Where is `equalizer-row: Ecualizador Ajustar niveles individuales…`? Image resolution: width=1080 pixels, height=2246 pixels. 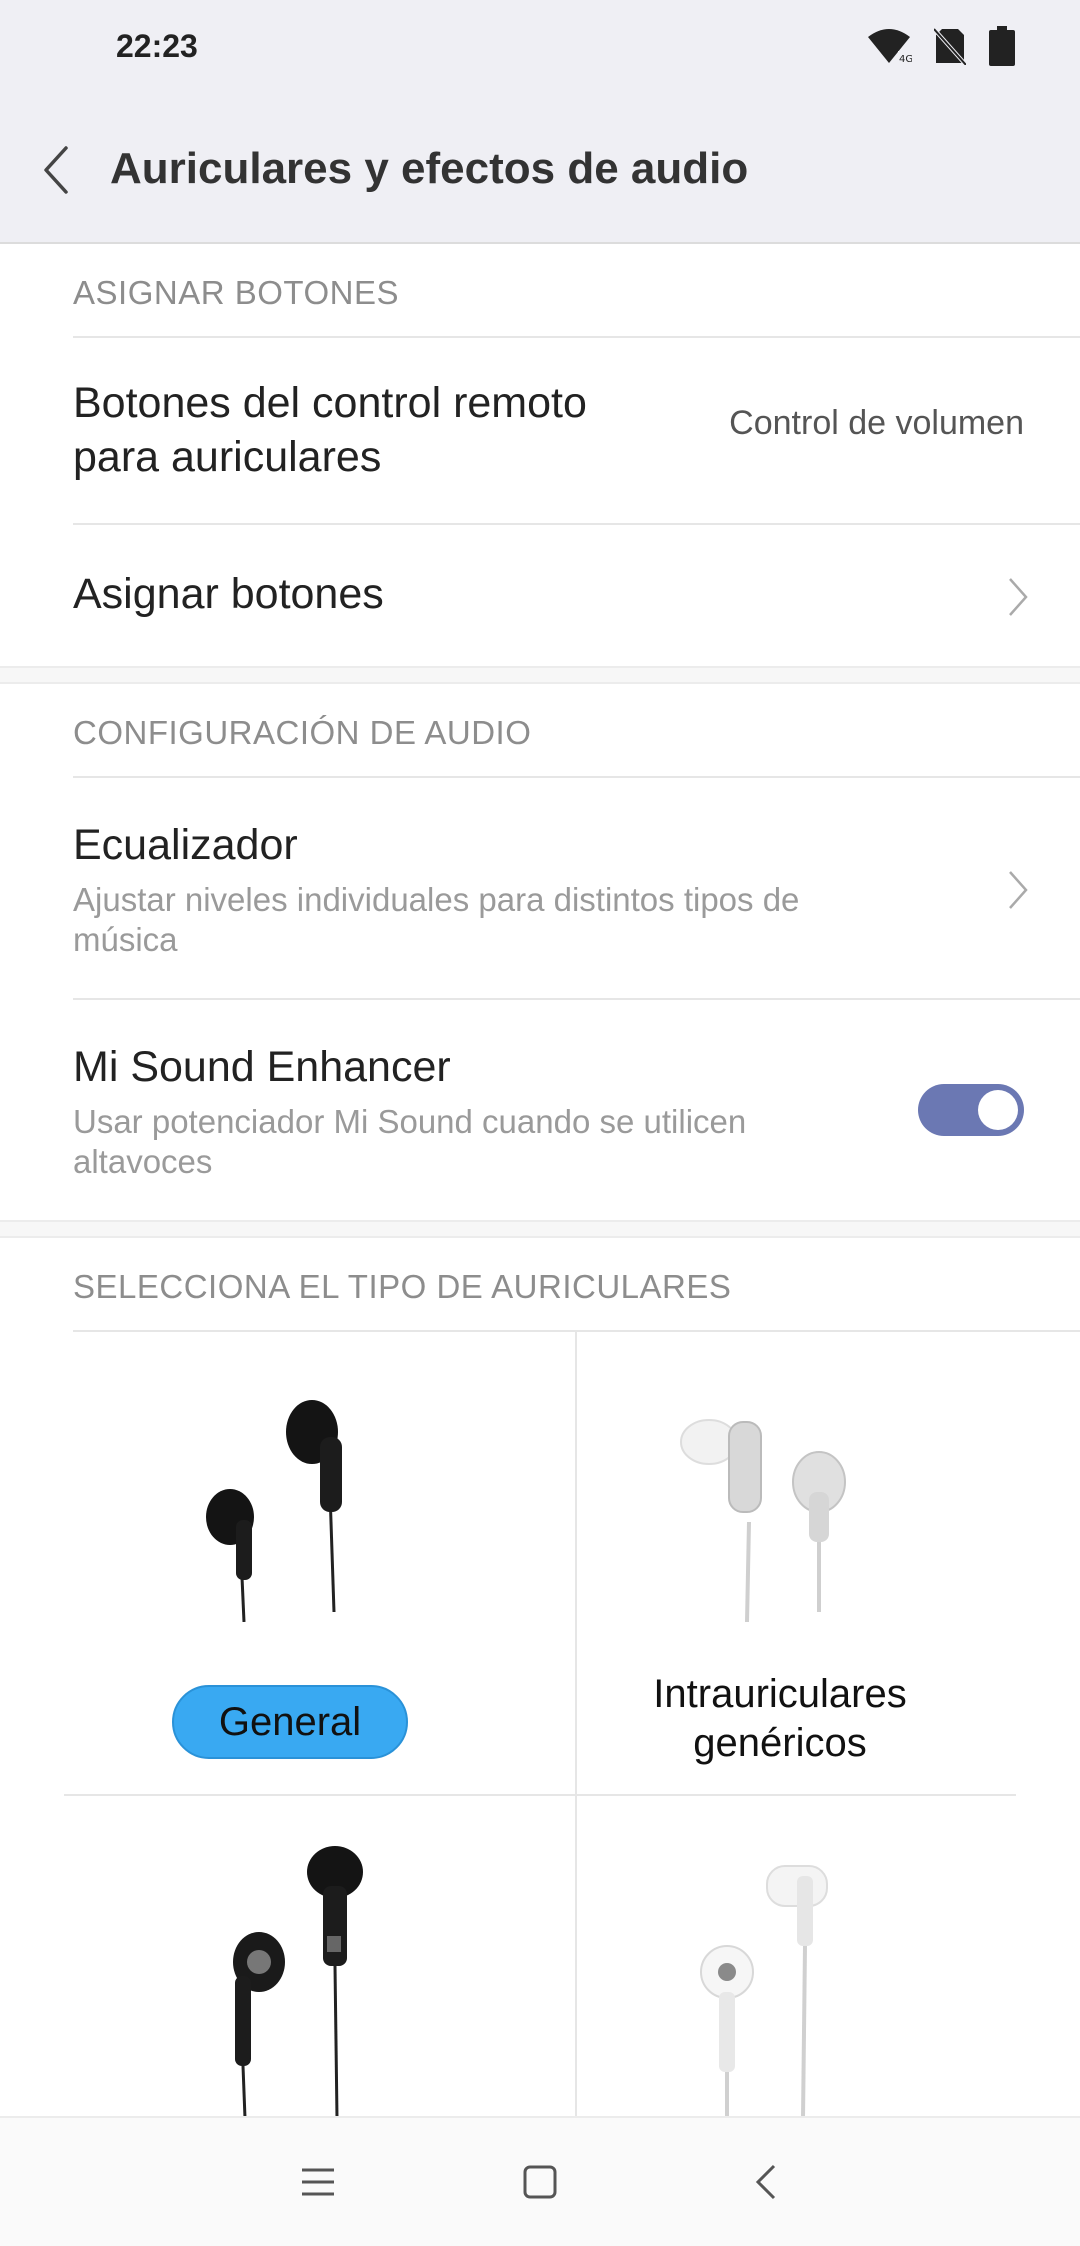
equalizer-row: Ecualizador Ajustar niveles individuales… is located at coordinates (540, 888).